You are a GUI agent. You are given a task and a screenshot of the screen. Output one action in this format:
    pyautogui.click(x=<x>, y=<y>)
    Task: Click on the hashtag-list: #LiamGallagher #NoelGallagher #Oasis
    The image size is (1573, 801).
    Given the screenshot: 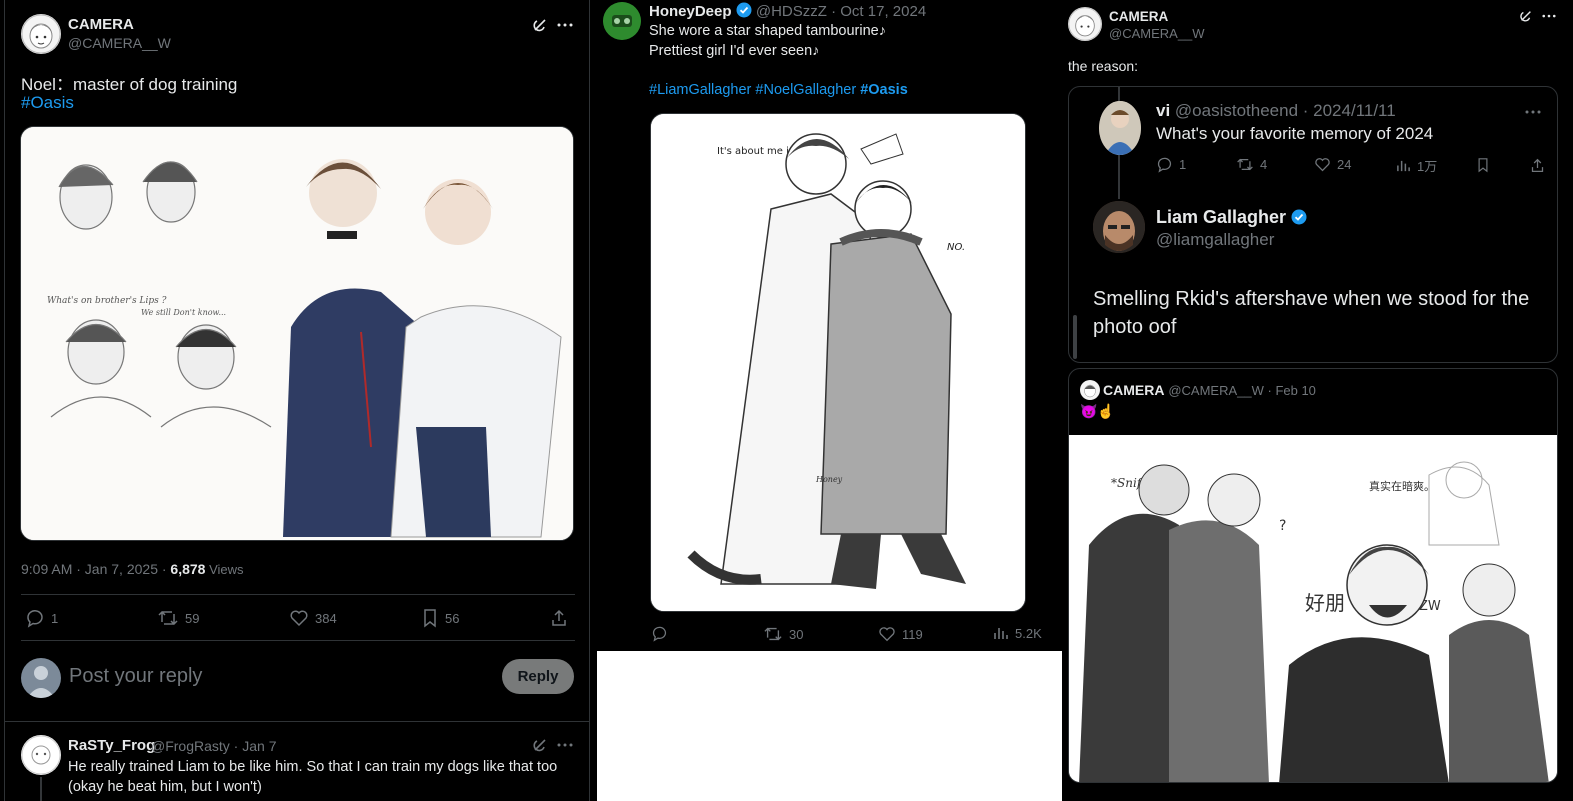 What is the action you would take?
    pyautogui.click(x=778, y=90)
    